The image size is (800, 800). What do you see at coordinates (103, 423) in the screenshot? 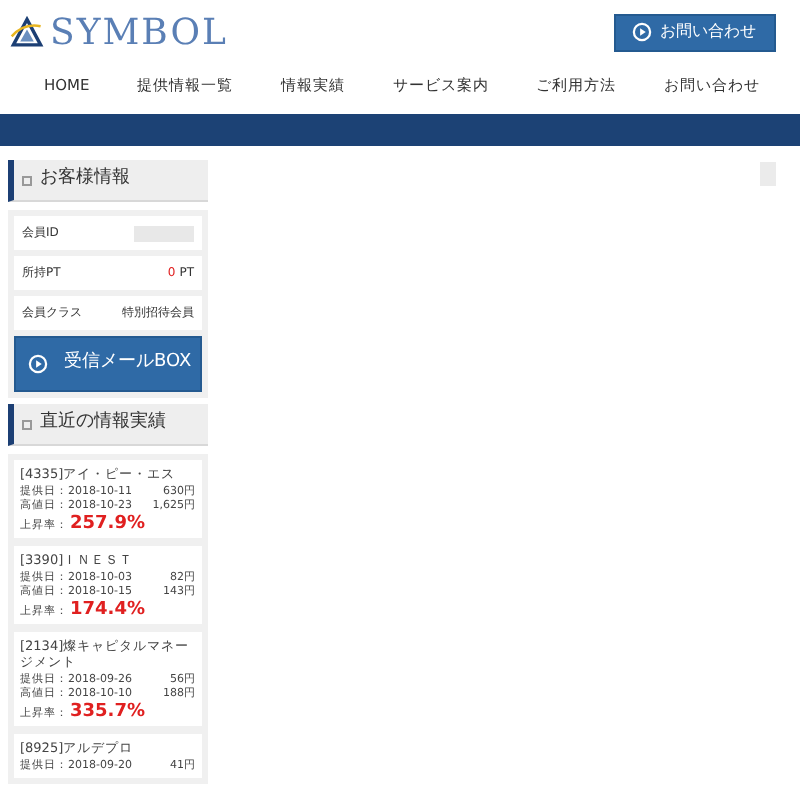
I see `section-title: 直近の情報実績` at bounding box center [103, 423].